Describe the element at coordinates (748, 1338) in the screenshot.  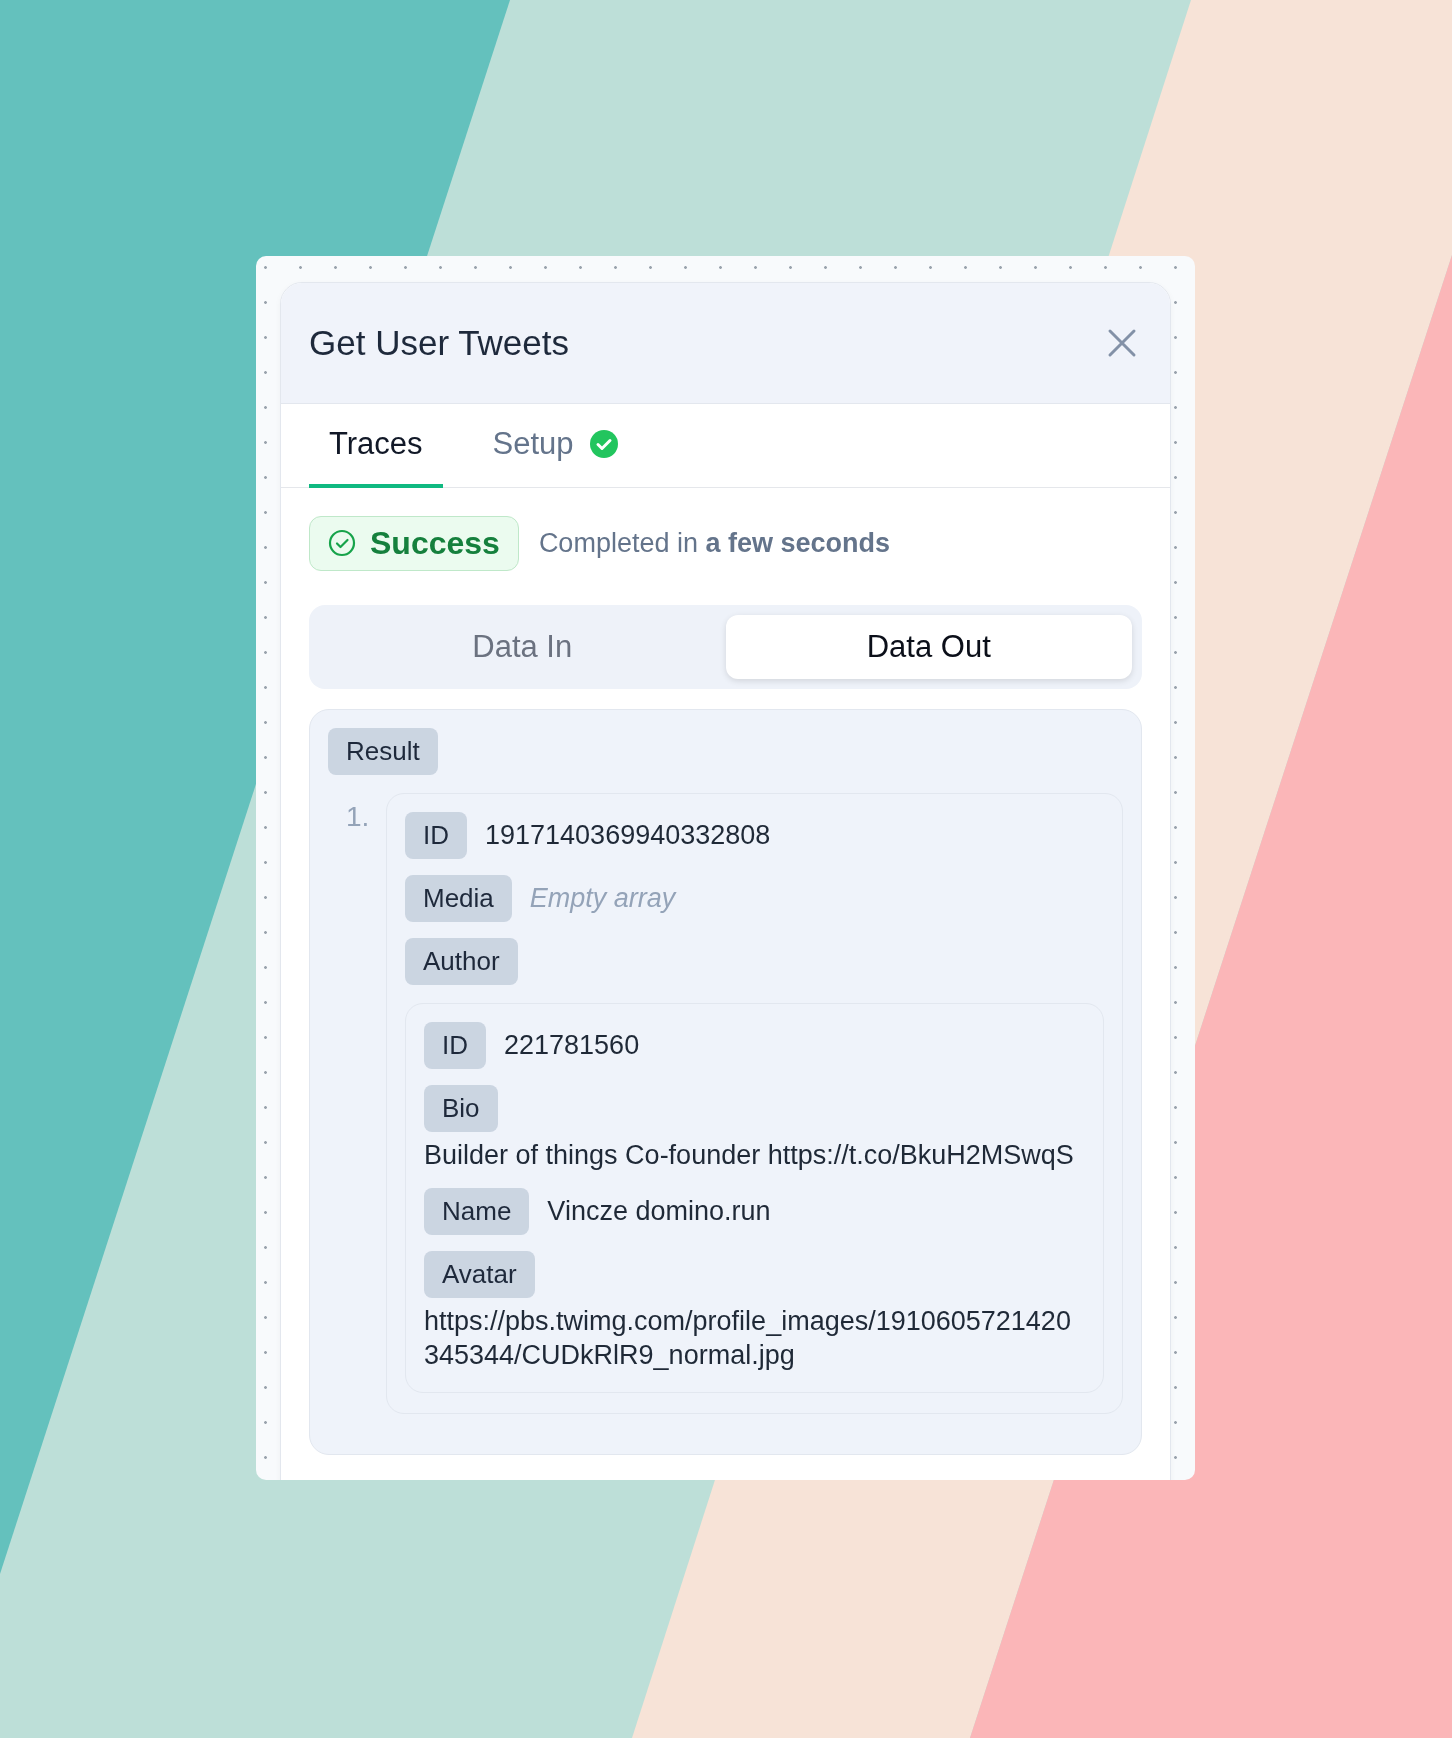
I see `field-value: https://pbs.twimg.com/profile_images/1910605721420345344/CUDkRlR9_normal.jpg` at that location.